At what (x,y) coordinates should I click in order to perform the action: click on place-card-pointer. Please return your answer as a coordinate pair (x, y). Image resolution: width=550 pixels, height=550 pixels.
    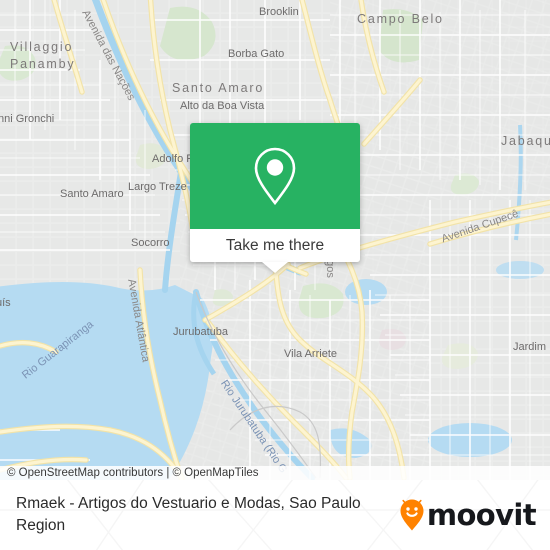
    Looking at the image, I should click on (275, 267).